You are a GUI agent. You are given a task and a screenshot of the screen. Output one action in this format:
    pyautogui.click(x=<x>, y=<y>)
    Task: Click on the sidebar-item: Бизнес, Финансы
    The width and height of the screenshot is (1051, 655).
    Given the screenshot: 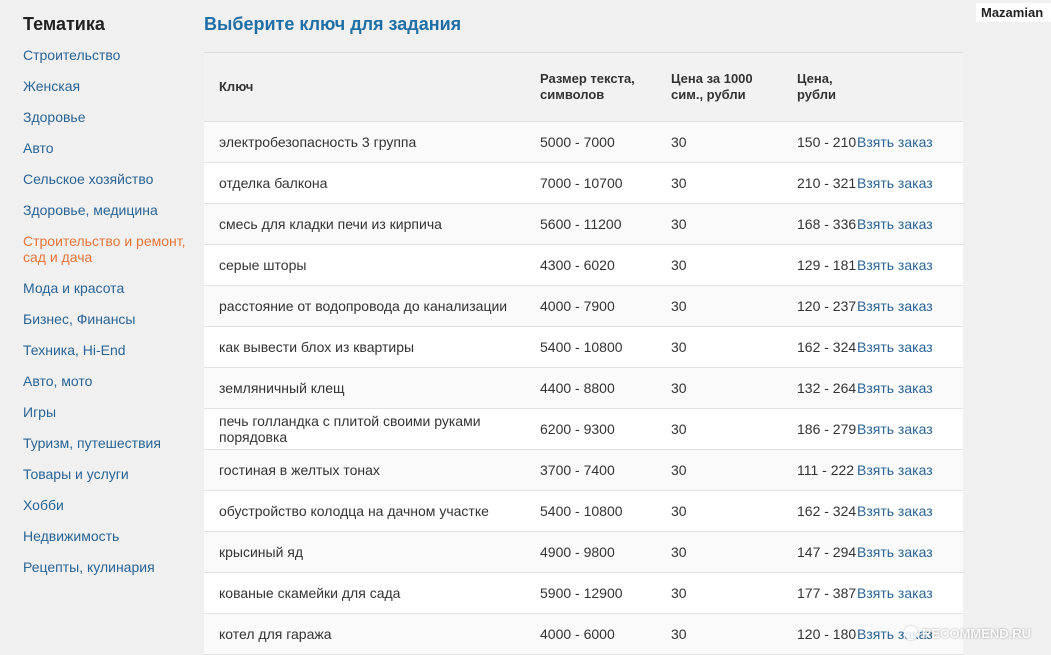 What is the action you would take?
    pyautogui.click(x=108, y=319)
    